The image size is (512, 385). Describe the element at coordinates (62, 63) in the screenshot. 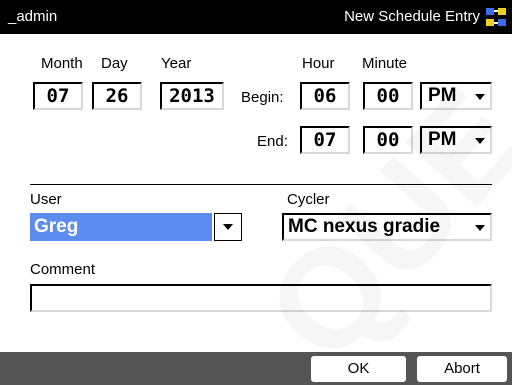

I see `month-label: Month` at that location.